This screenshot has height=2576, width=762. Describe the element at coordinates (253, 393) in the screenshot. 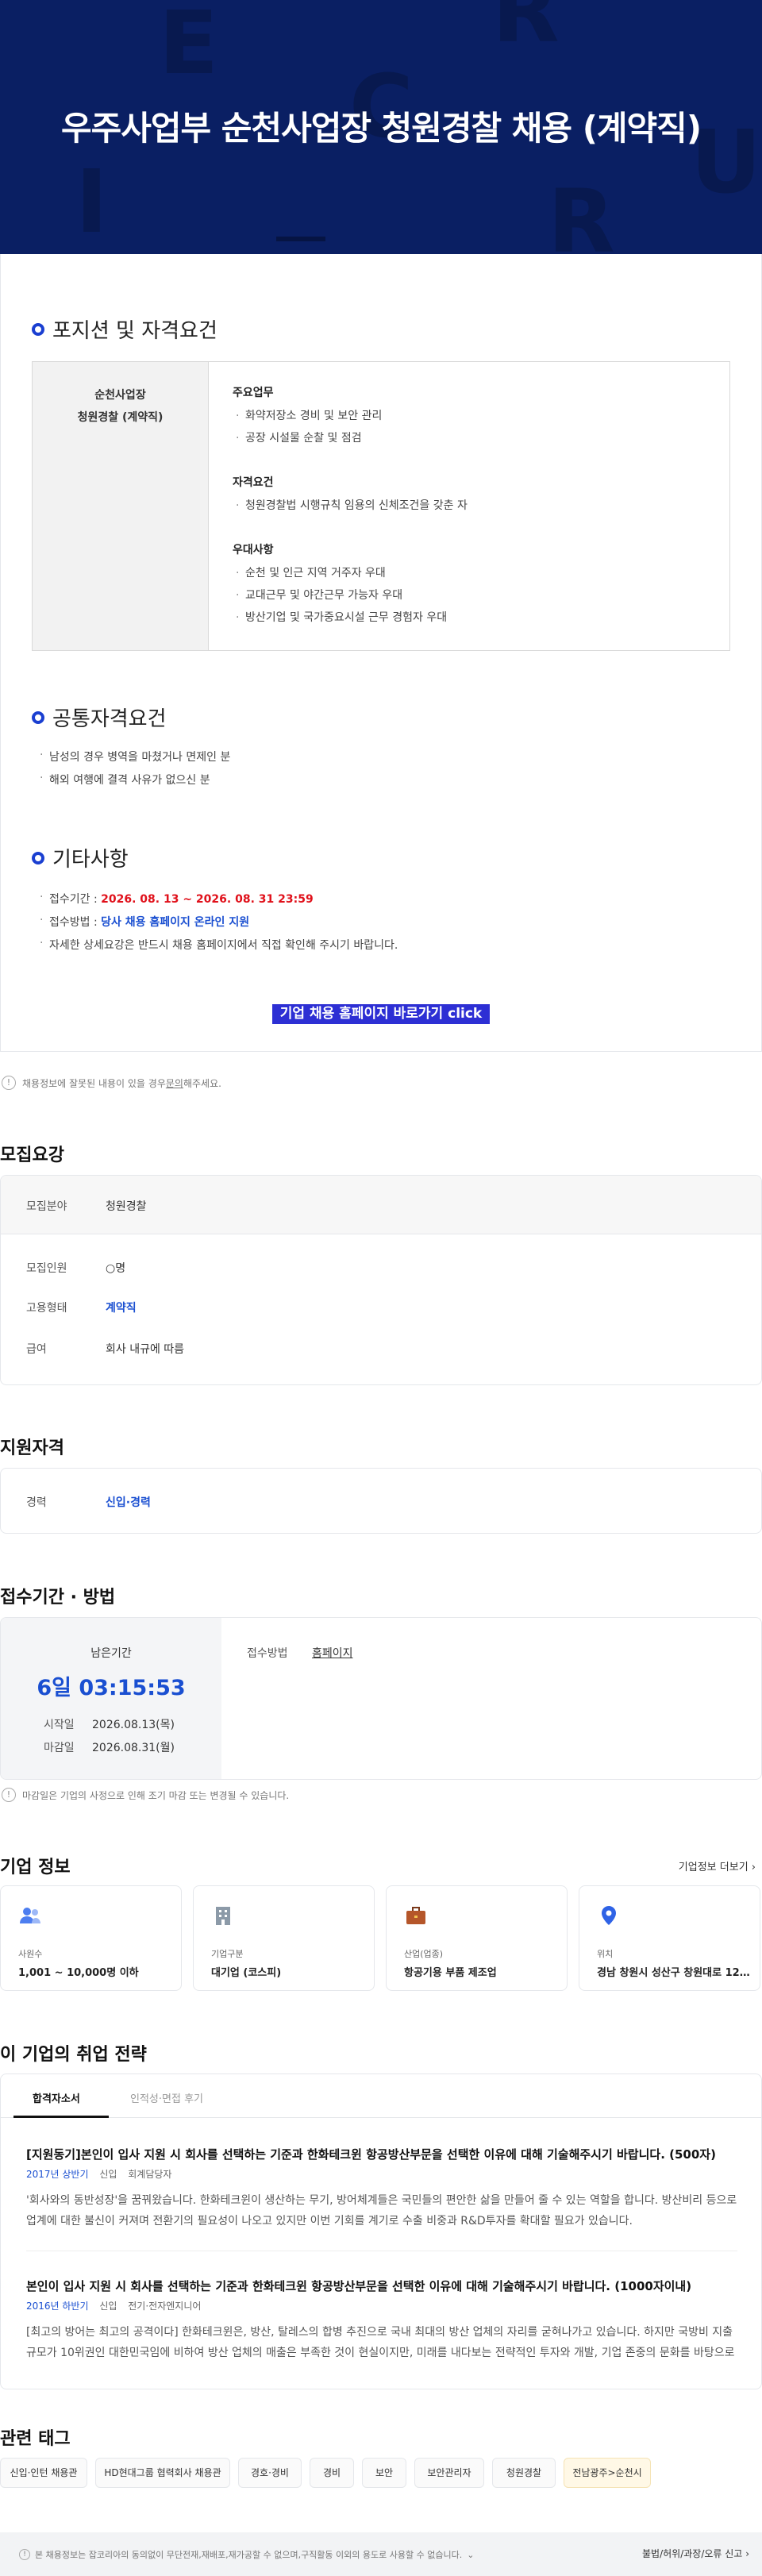

I see `group-title: 주요업무` at that location.